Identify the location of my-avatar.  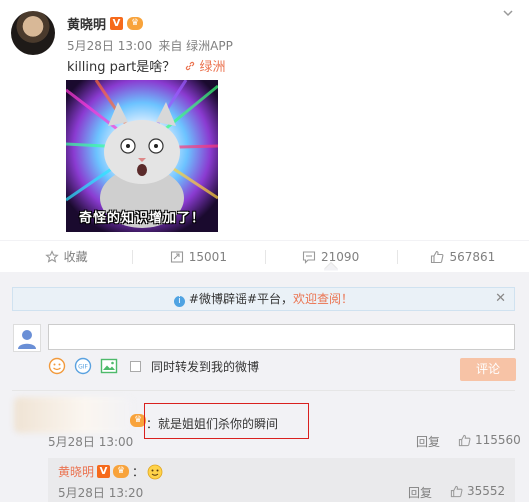
(27, 338).